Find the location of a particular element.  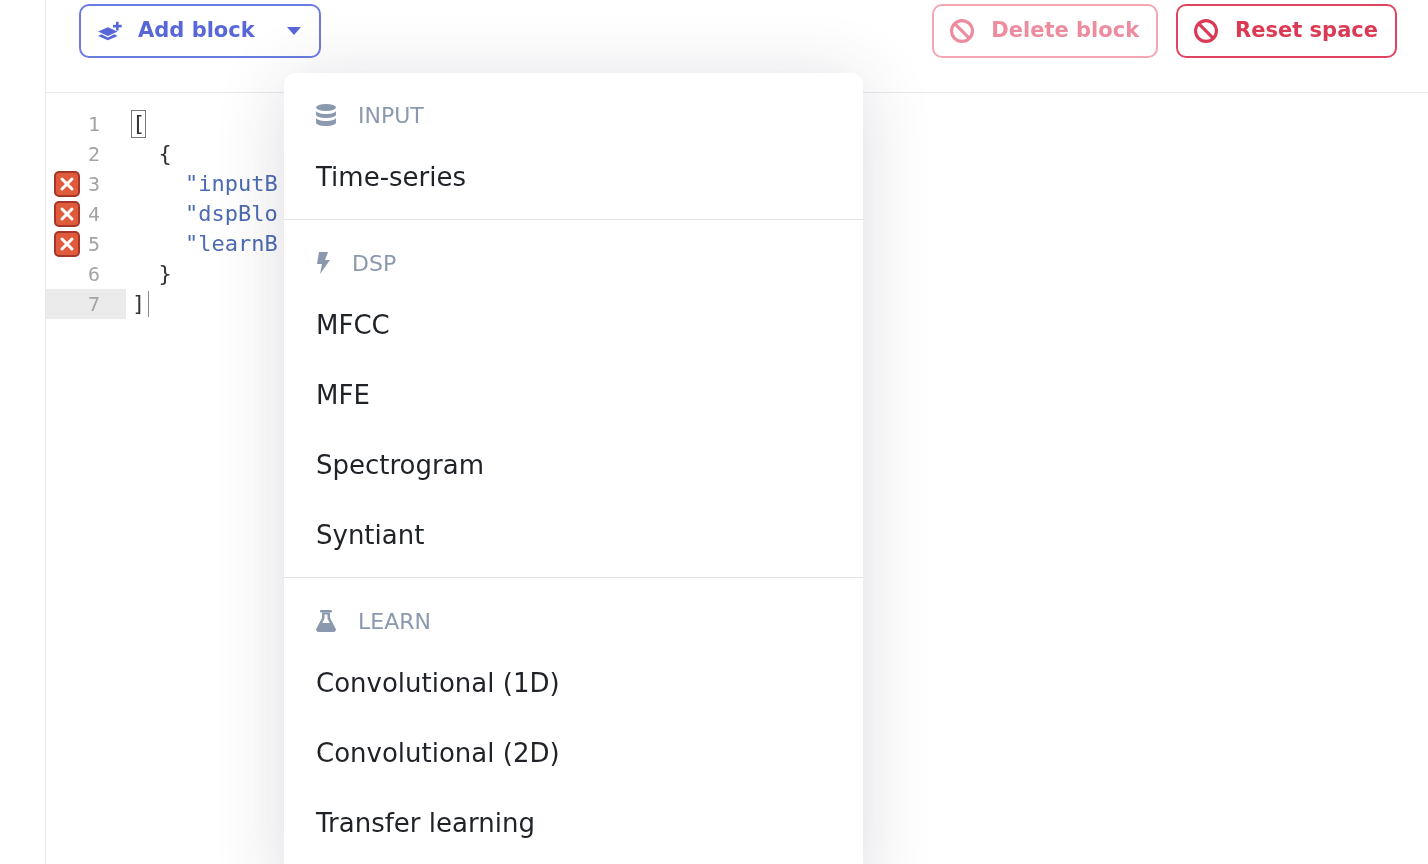

code-line: [ is located at coordinates (139, 124).